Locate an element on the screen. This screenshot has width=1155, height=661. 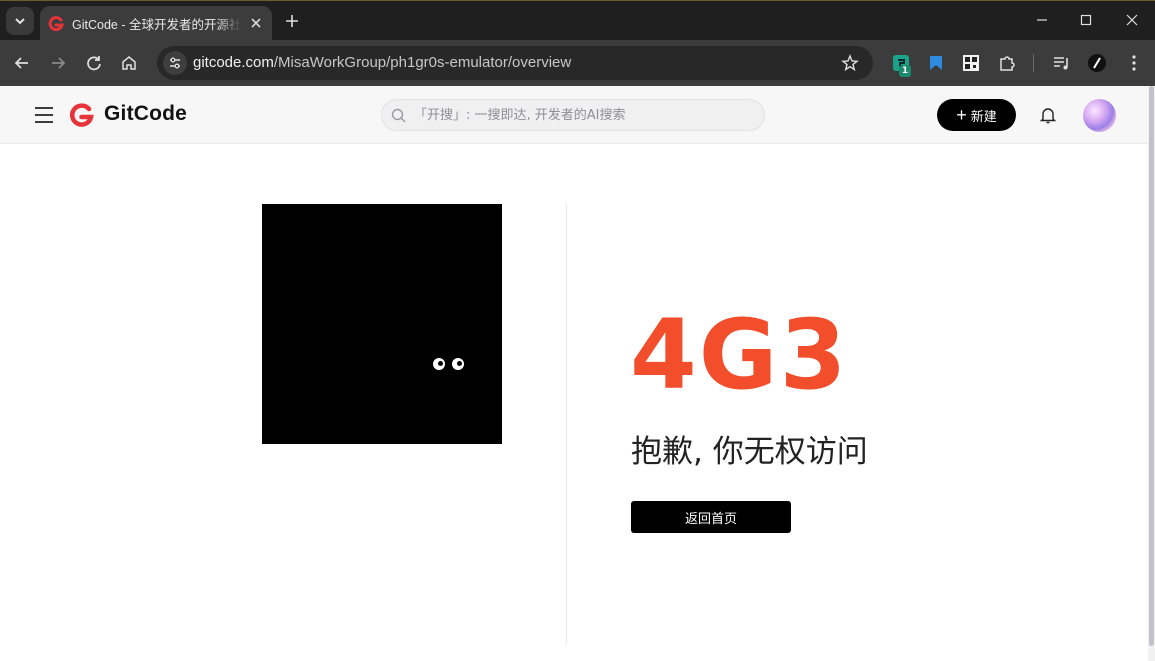
url-host: gitcode.com is located at coordinates (233, 62).